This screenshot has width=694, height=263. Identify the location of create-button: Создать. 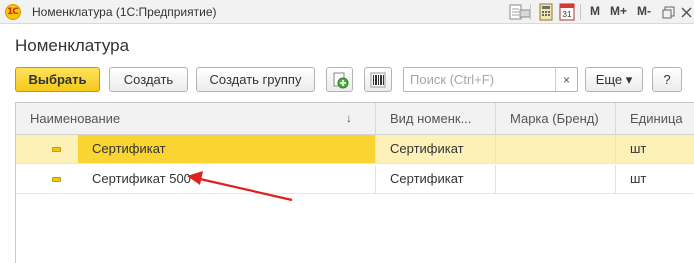
(148, 79).